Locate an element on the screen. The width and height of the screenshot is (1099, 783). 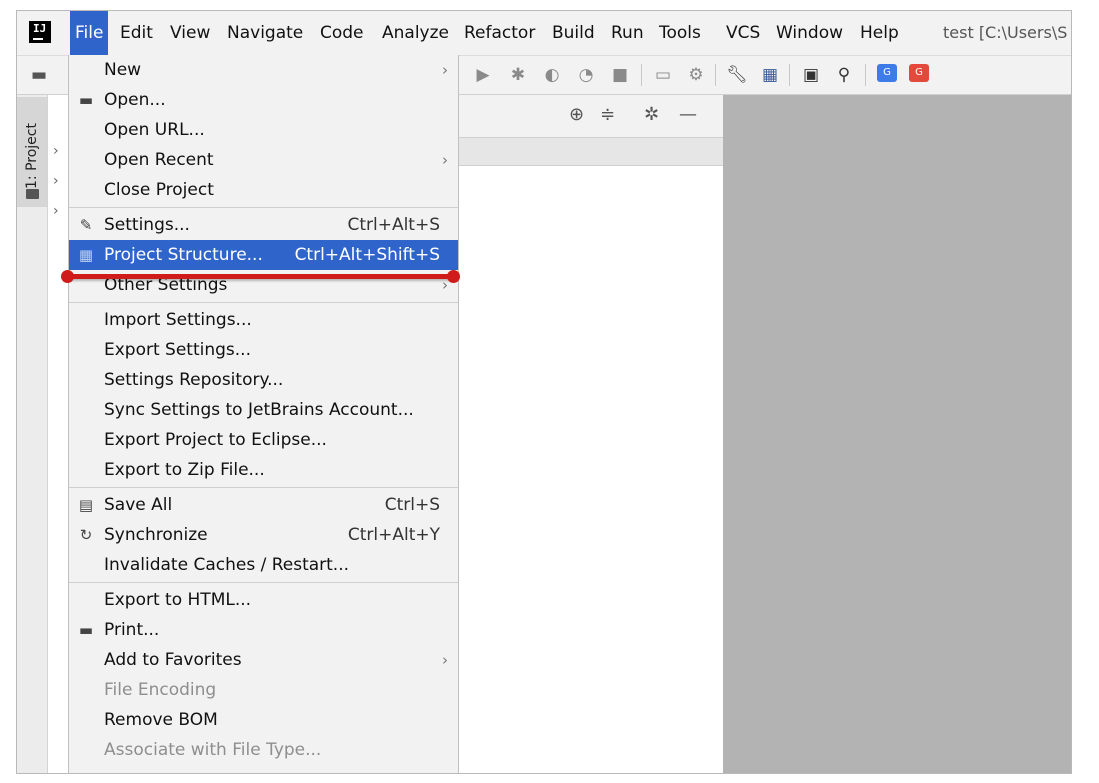
collapse-all-icon: ≑ is located at coordinates (607, 115).